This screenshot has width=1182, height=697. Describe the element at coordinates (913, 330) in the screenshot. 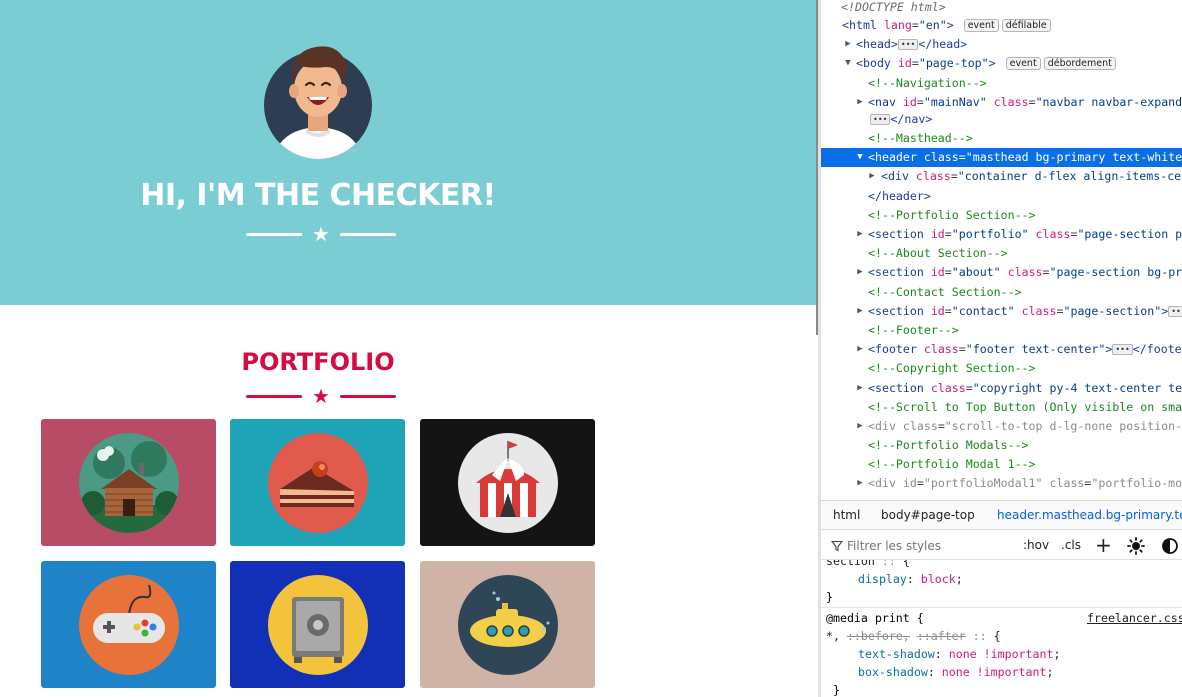

I see `comment-text: <!--Footer-->` at that location.